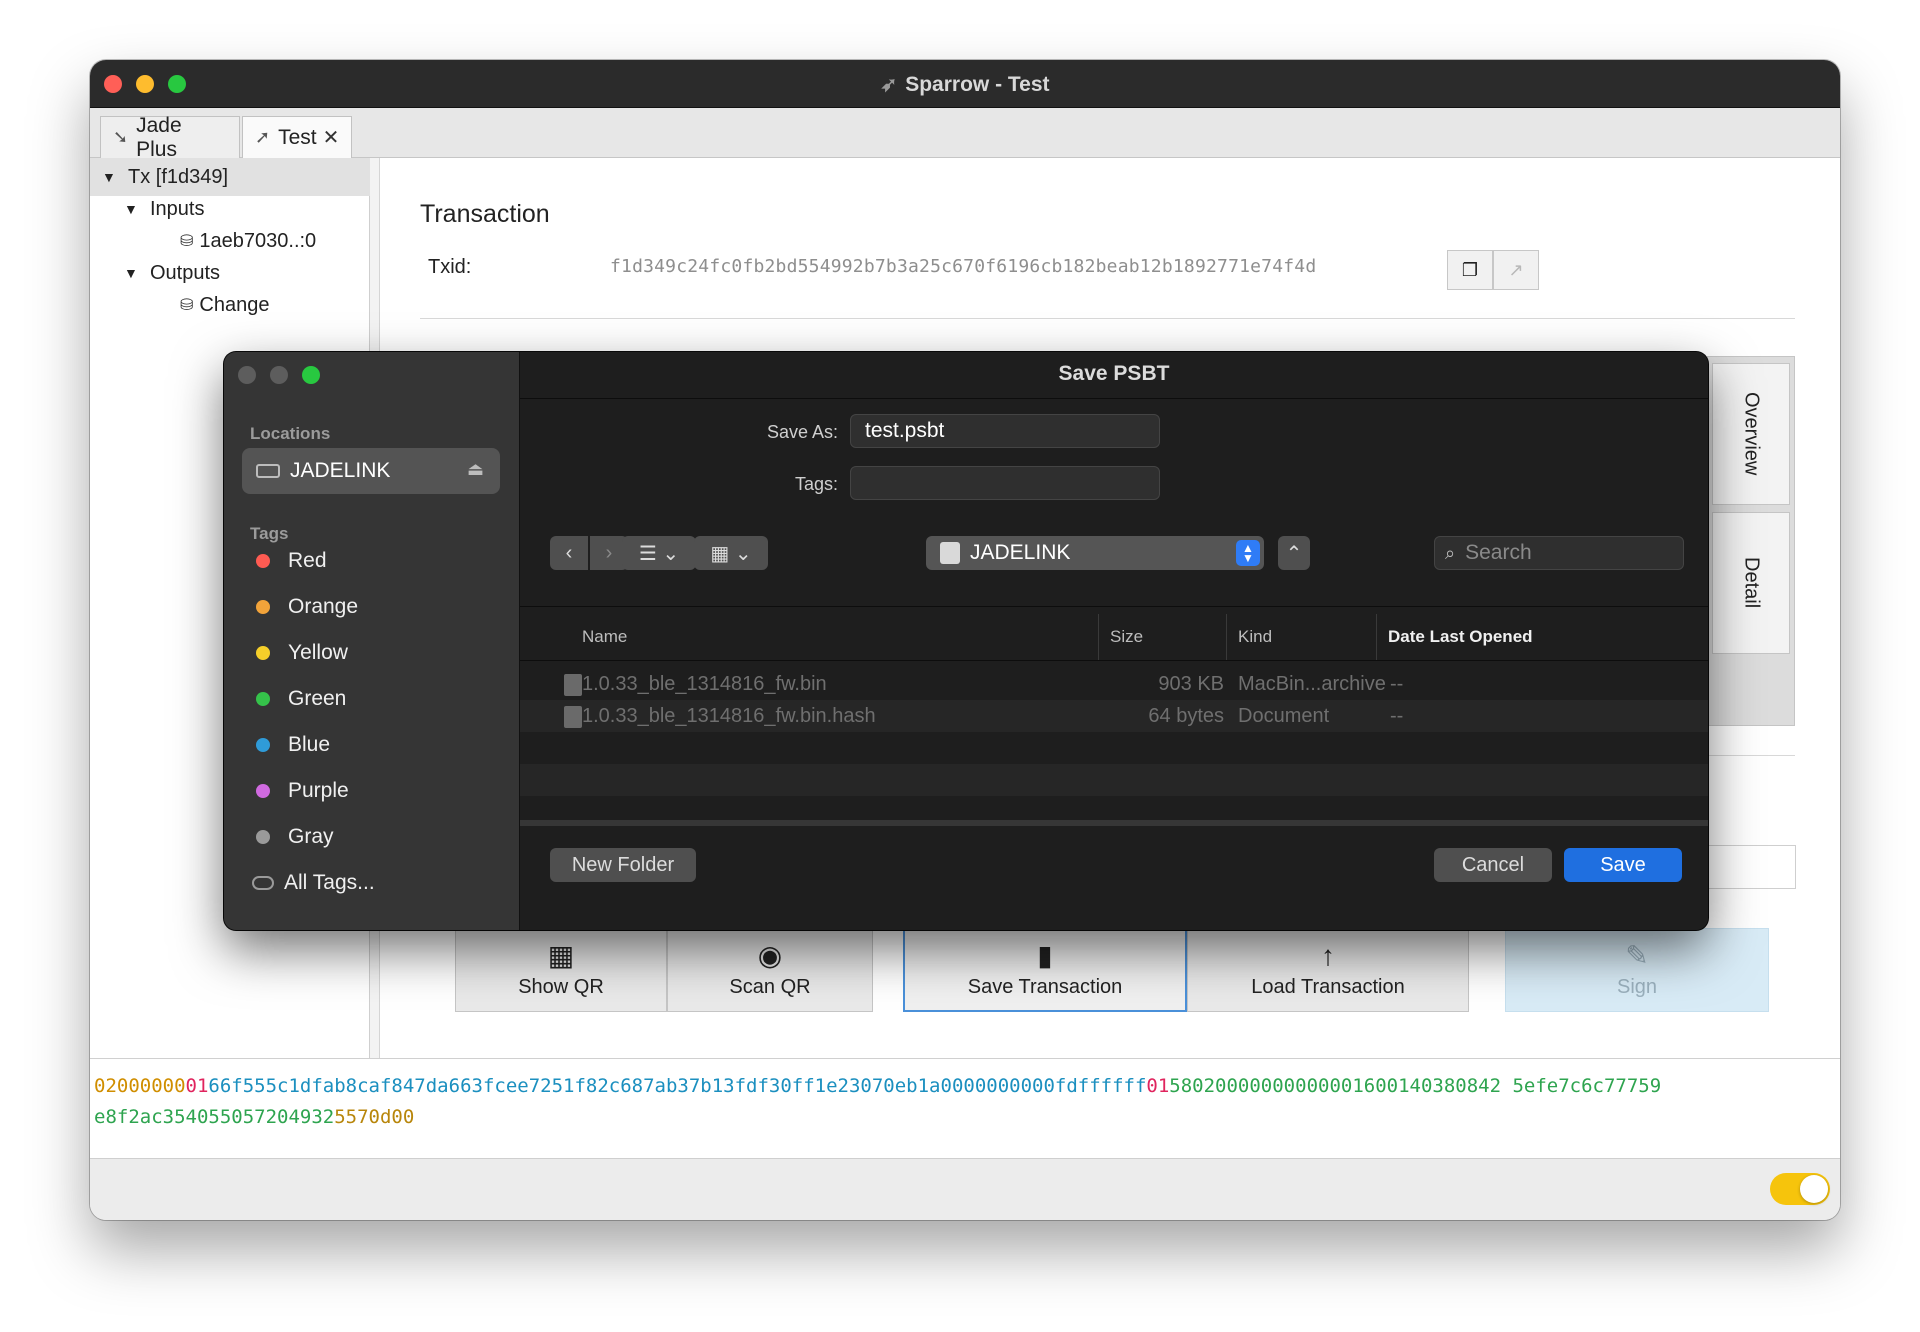 This screenshot has height=1332, width=1920. Describe the element at coordinates (371, 471) in the screenshot. I see `sidebar-item-jadelink: JADELINK ⏏` at that location.